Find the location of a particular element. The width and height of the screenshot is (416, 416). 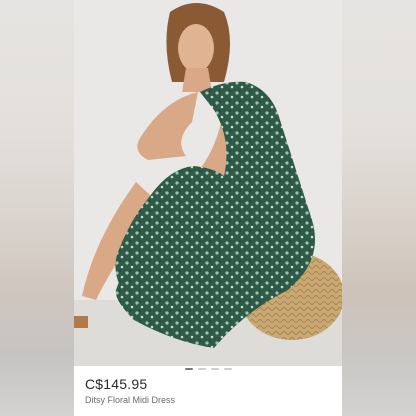

model-arm is located at coordinates (167, 126).